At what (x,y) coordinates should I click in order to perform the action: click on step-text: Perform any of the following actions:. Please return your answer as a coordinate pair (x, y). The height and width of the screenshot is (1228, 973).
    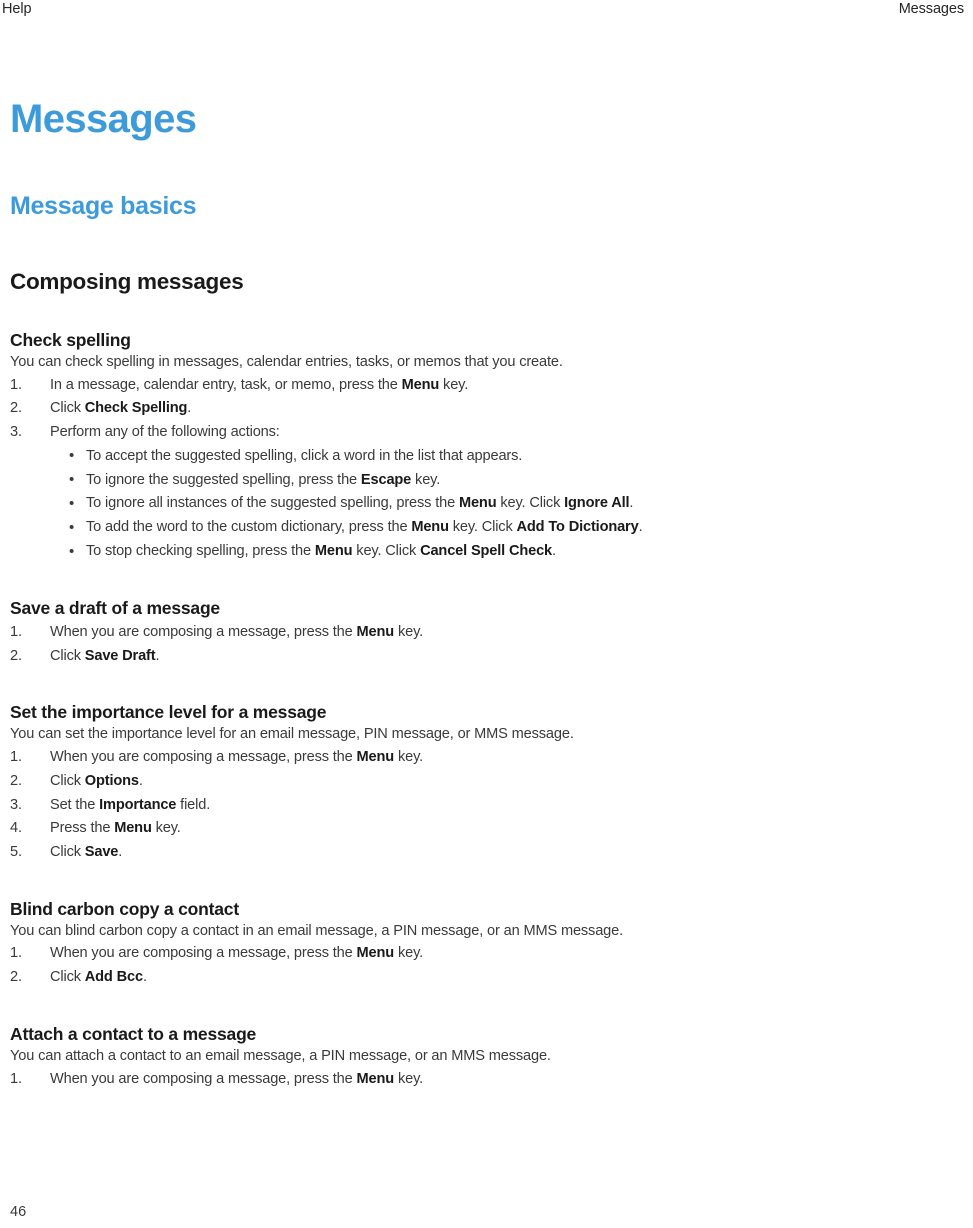
    Looking at the image, I should click on (165, 432).